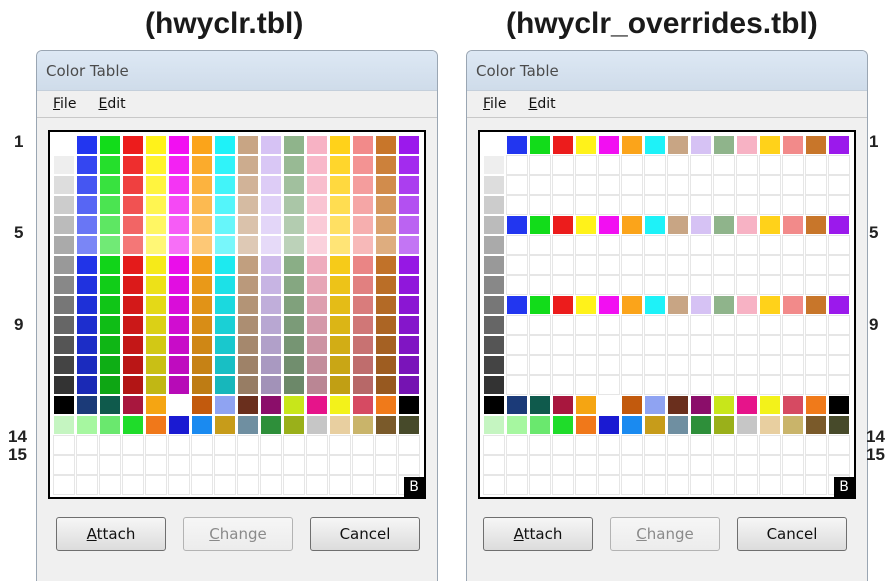 The image size is (893, 581). Describe the element at coordinates (792, 534) in the screenshot. I see `cancel-button: Cancel` at that location.